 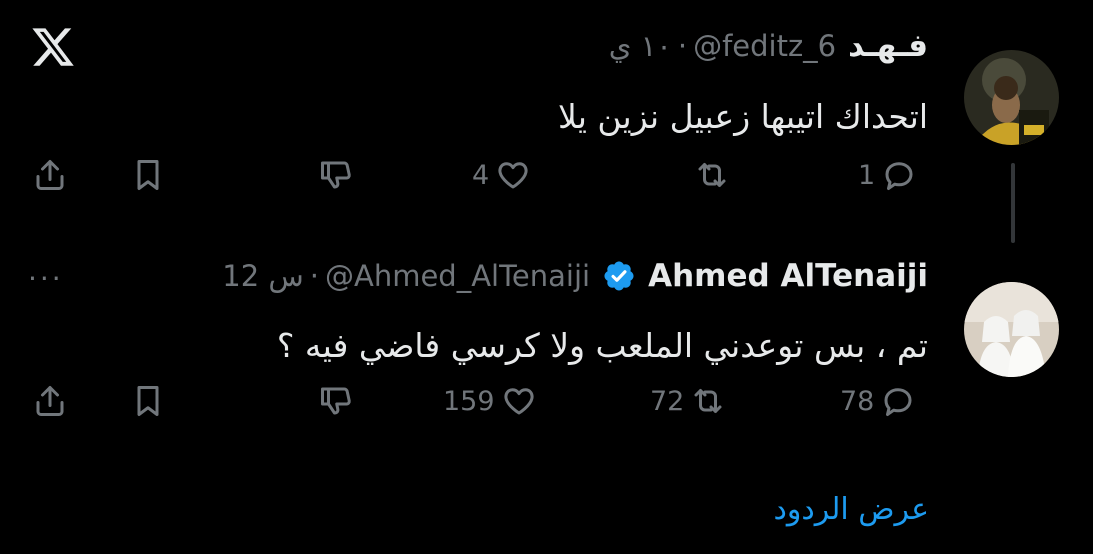 I want to click on tweet-header: 12 س · @Ahmed_AlTenaiji Ahmed AlTenaiji, so click(x=575, y=276).